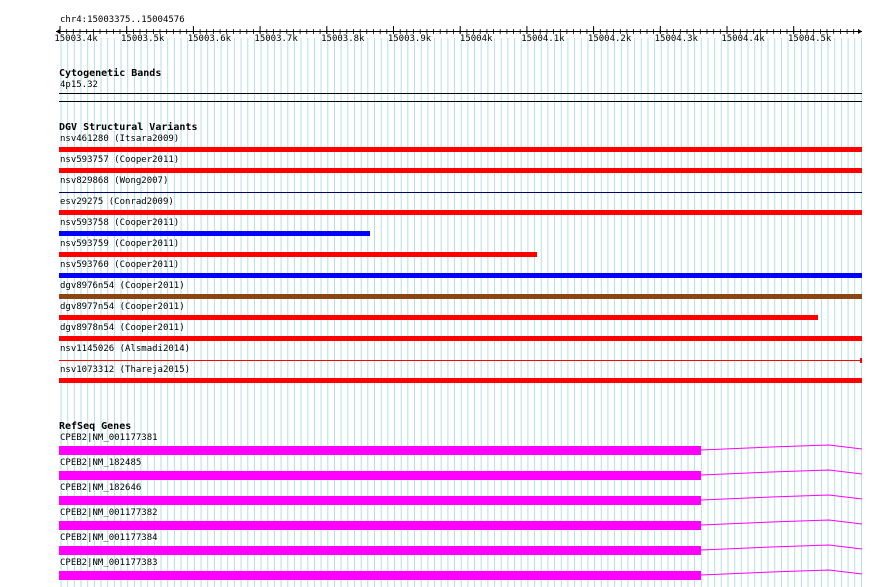 This screenshot has height=587, width=890. What do you see at coordinates (100, 488) in the screenshot?
I see `refseq-transcript-label: CPEB2|NM_182646` at bounding box center [100, 488].